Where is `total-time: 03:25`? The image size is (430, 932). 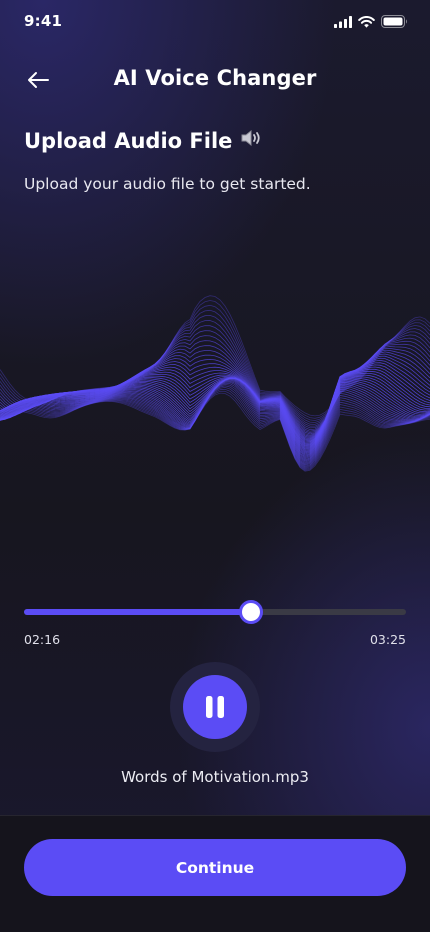
total-time: 03:25 is located at coordinates (387, 639).